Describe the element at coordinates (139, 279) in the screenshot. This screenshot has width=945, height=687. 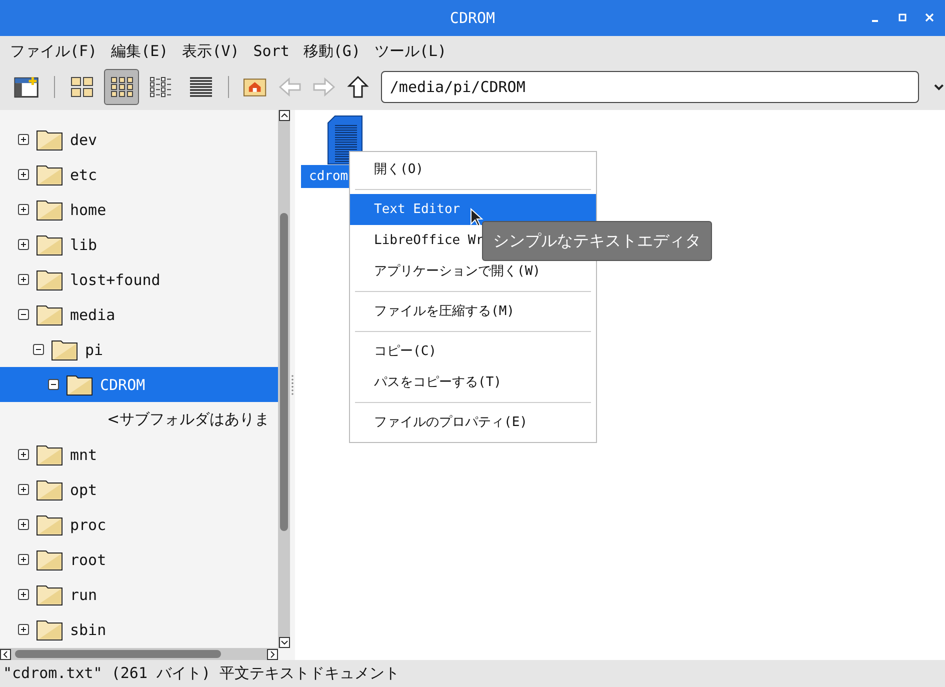
I see `tree-item: lost+found` at that location.